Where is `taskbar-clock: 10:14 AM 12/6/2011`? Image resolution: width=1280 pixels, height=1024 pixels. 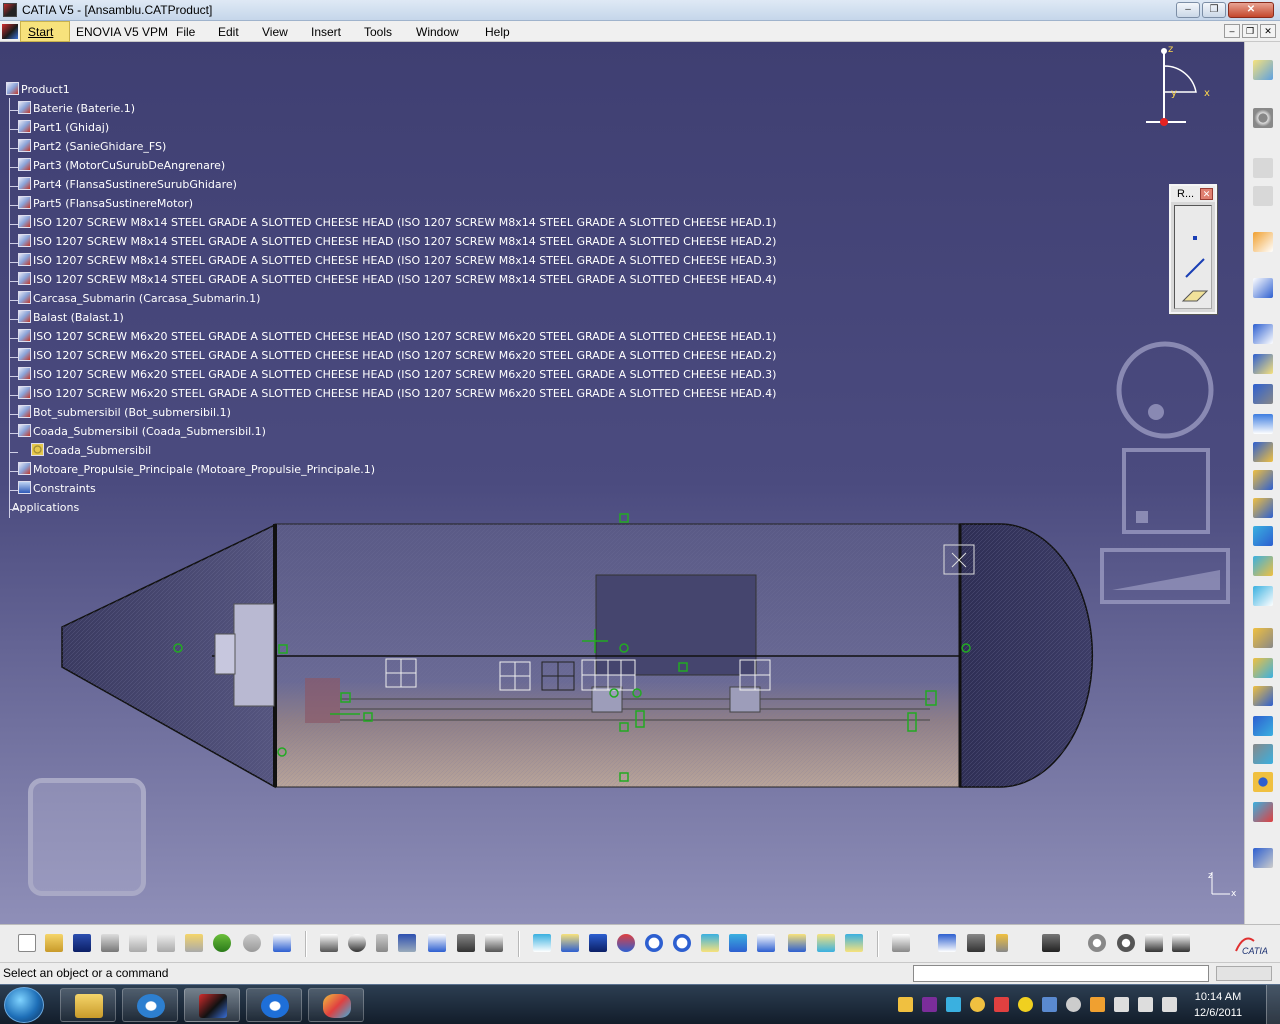 taskbar-clock: 10:14 AM 12/6/2011 is located at coordinates (1218, 1005).